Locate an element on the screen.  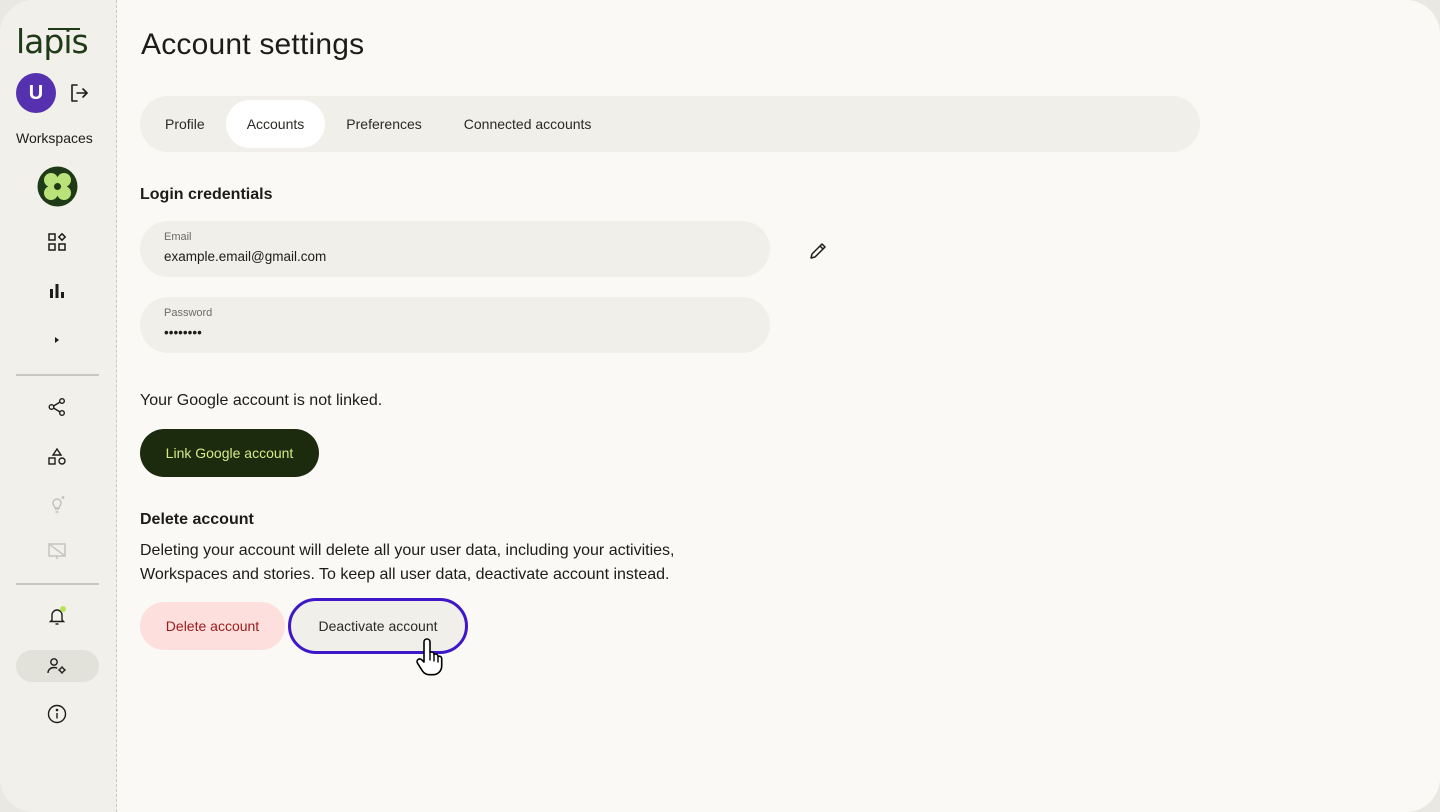
password-field: Password •••••••• is located at coordinates (455, 325).